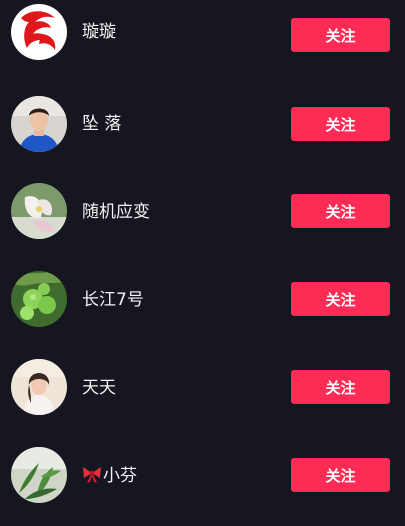  I want to click on green-fruit-avatar, so click(39, 299).